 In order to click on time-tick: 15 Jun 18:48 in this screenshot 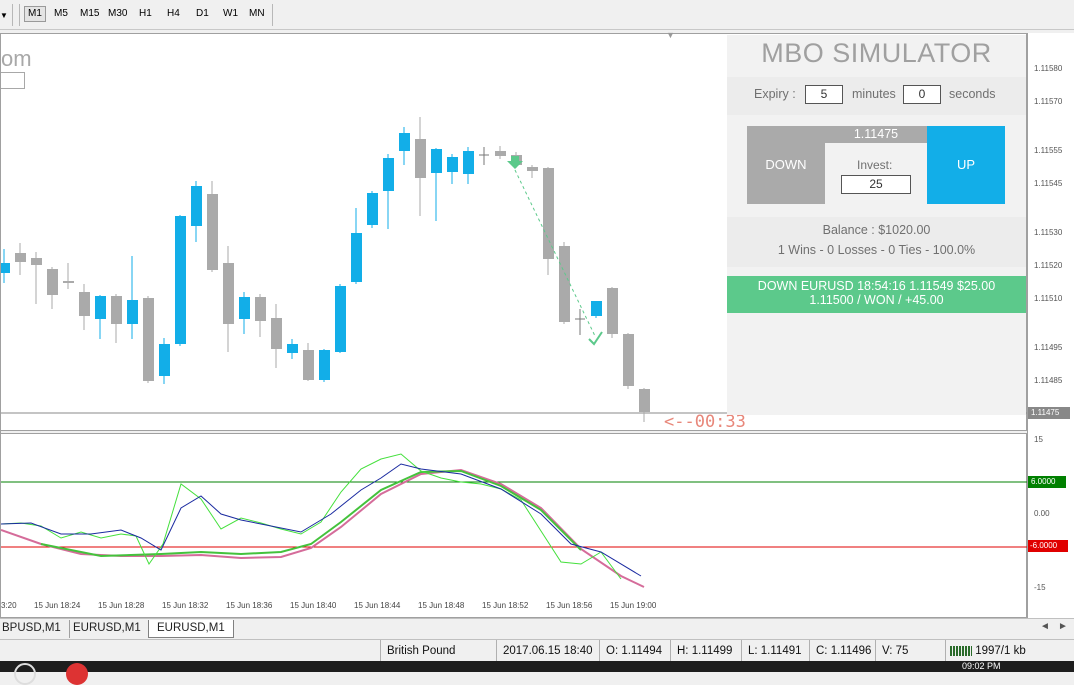, I will do `click(441, 605)`.